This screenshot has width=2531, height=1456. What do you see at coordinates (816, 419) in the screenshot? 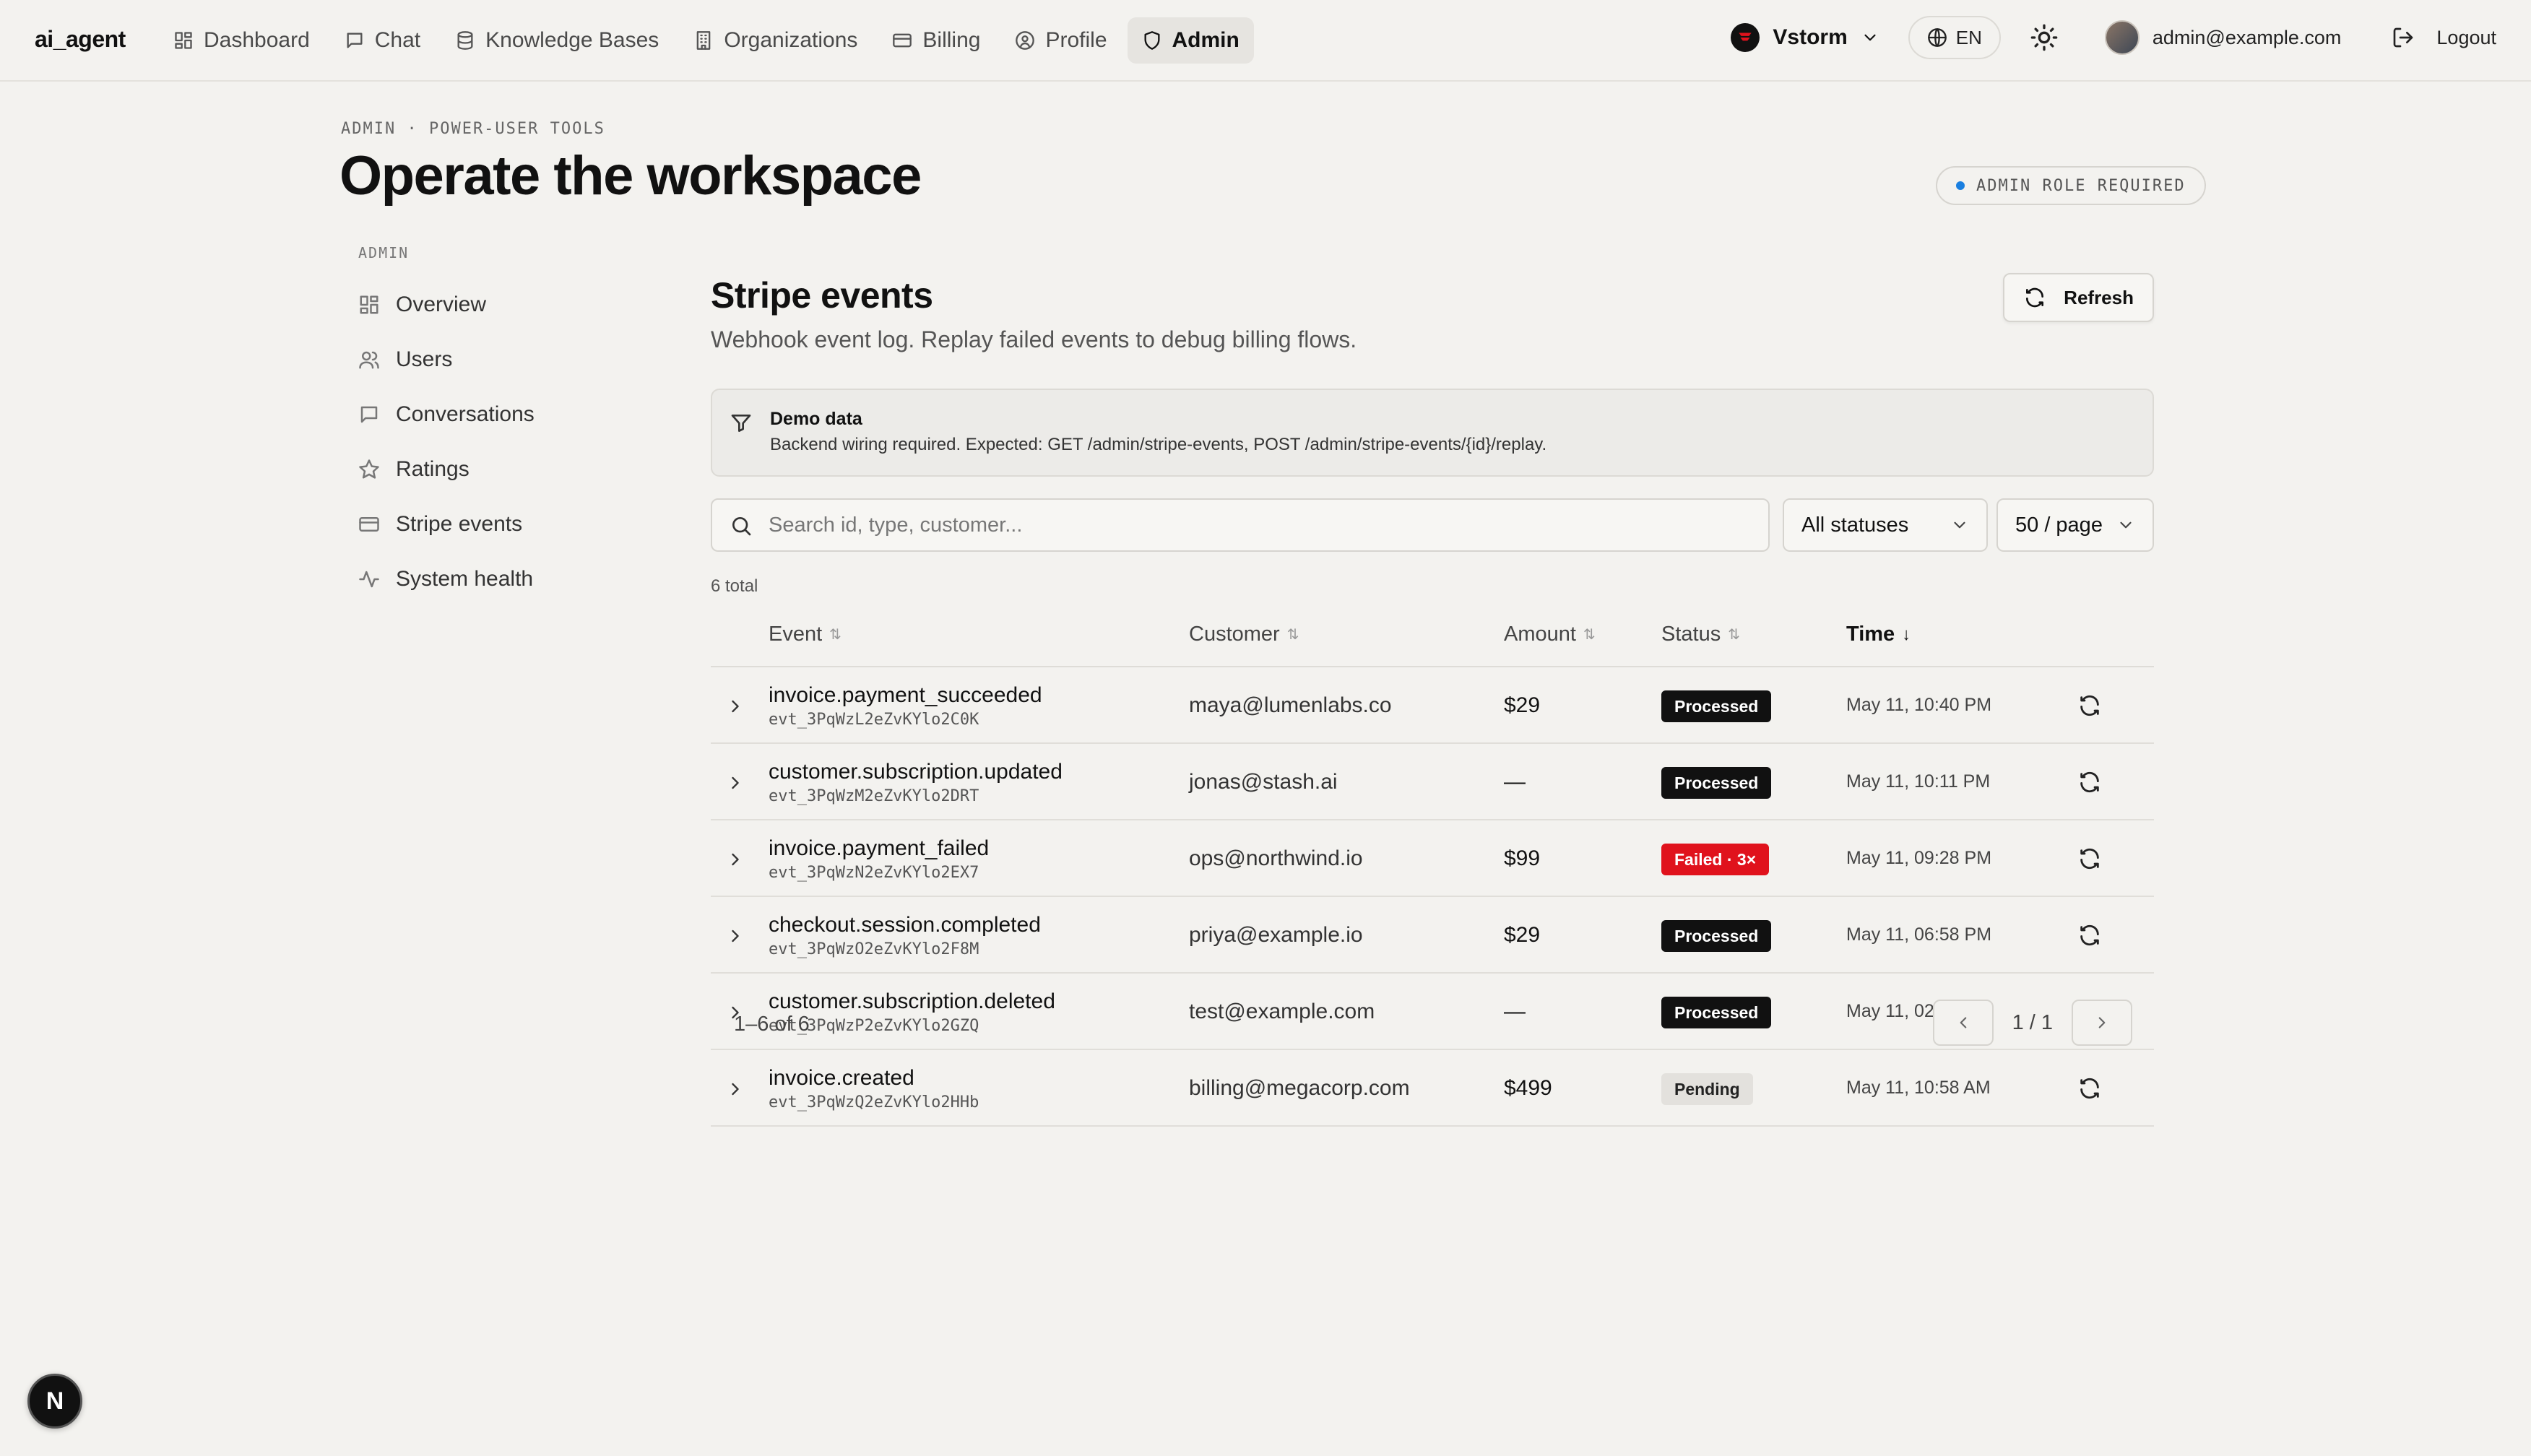
I see `notice-title: Demo data` at bounding box center [816, 419].